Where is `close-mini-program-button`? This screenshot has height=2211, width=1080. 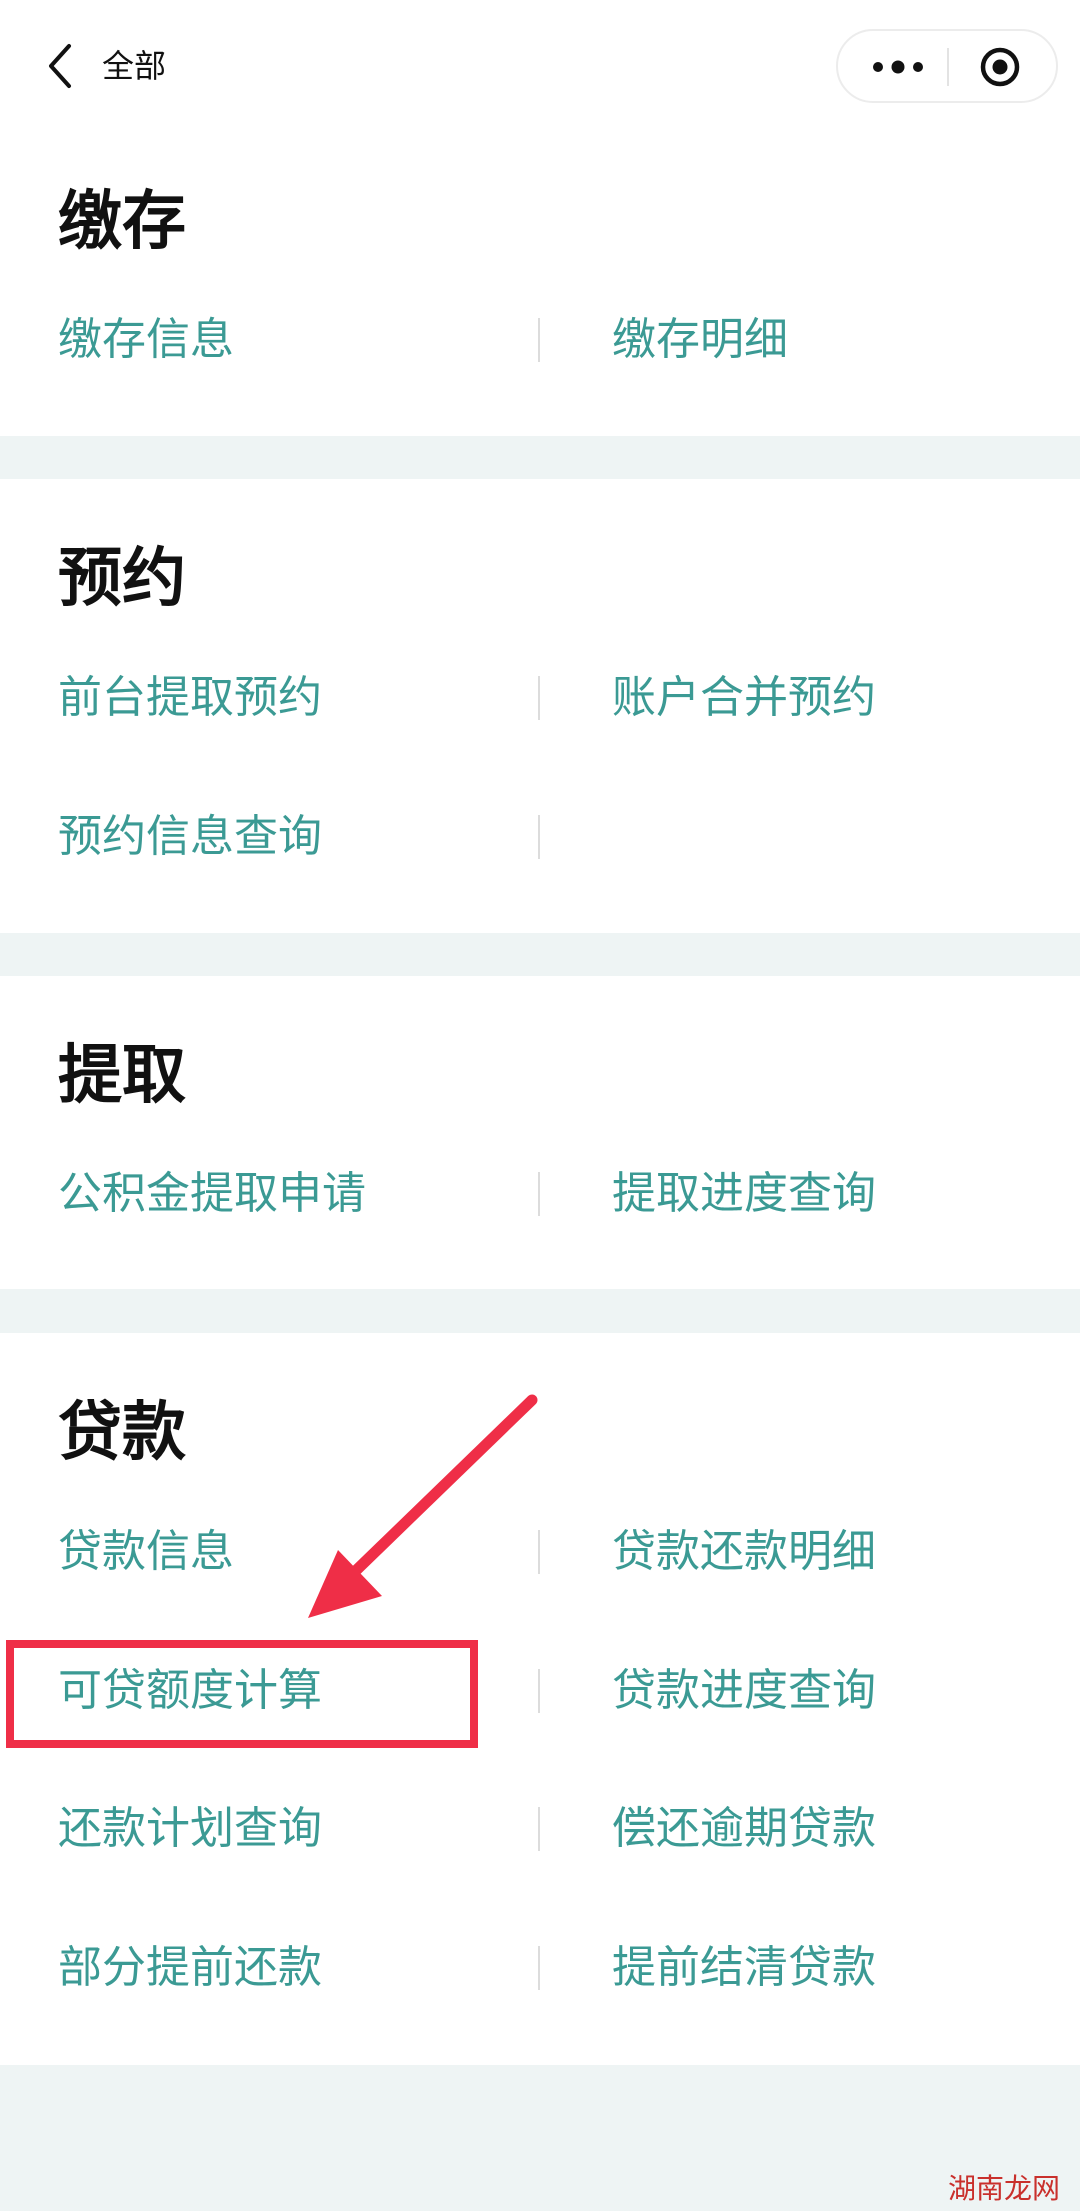
close-mini-program-button is located at coordinates (1000, 67).